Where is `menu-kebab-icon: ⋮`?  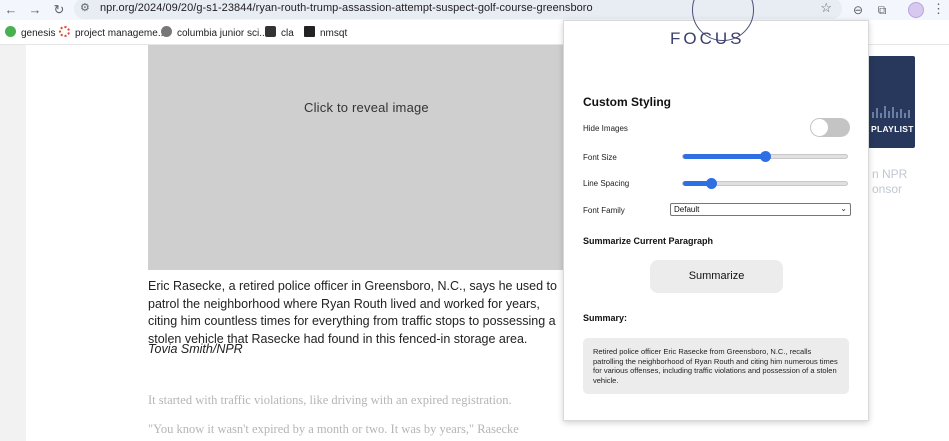
menu-kebab-icon: ⋮ is located at coordinates (938, 9).